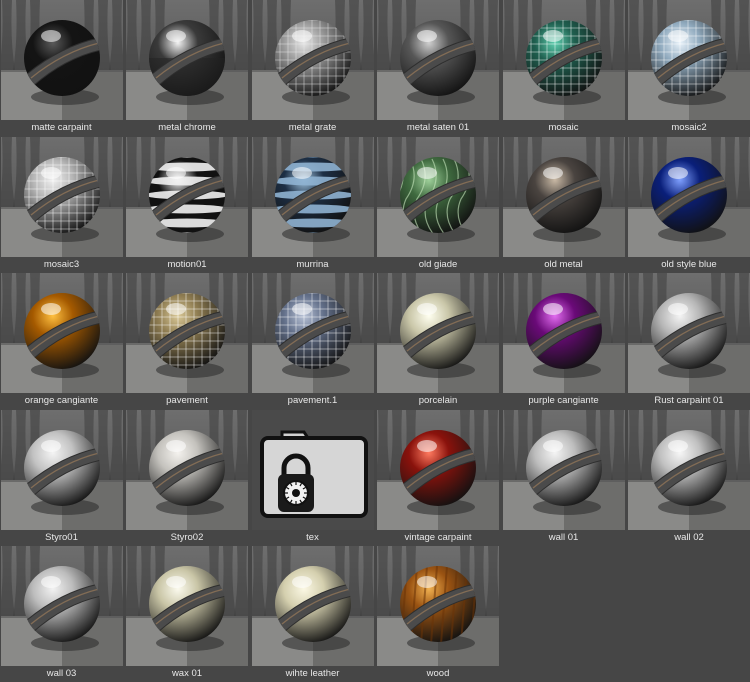 This screenshot has height=682, width=750. What do you see at coordinates (61, 264) in the screenshot?
I see `material-label: mosaic3` at bounding box center [61, 264].